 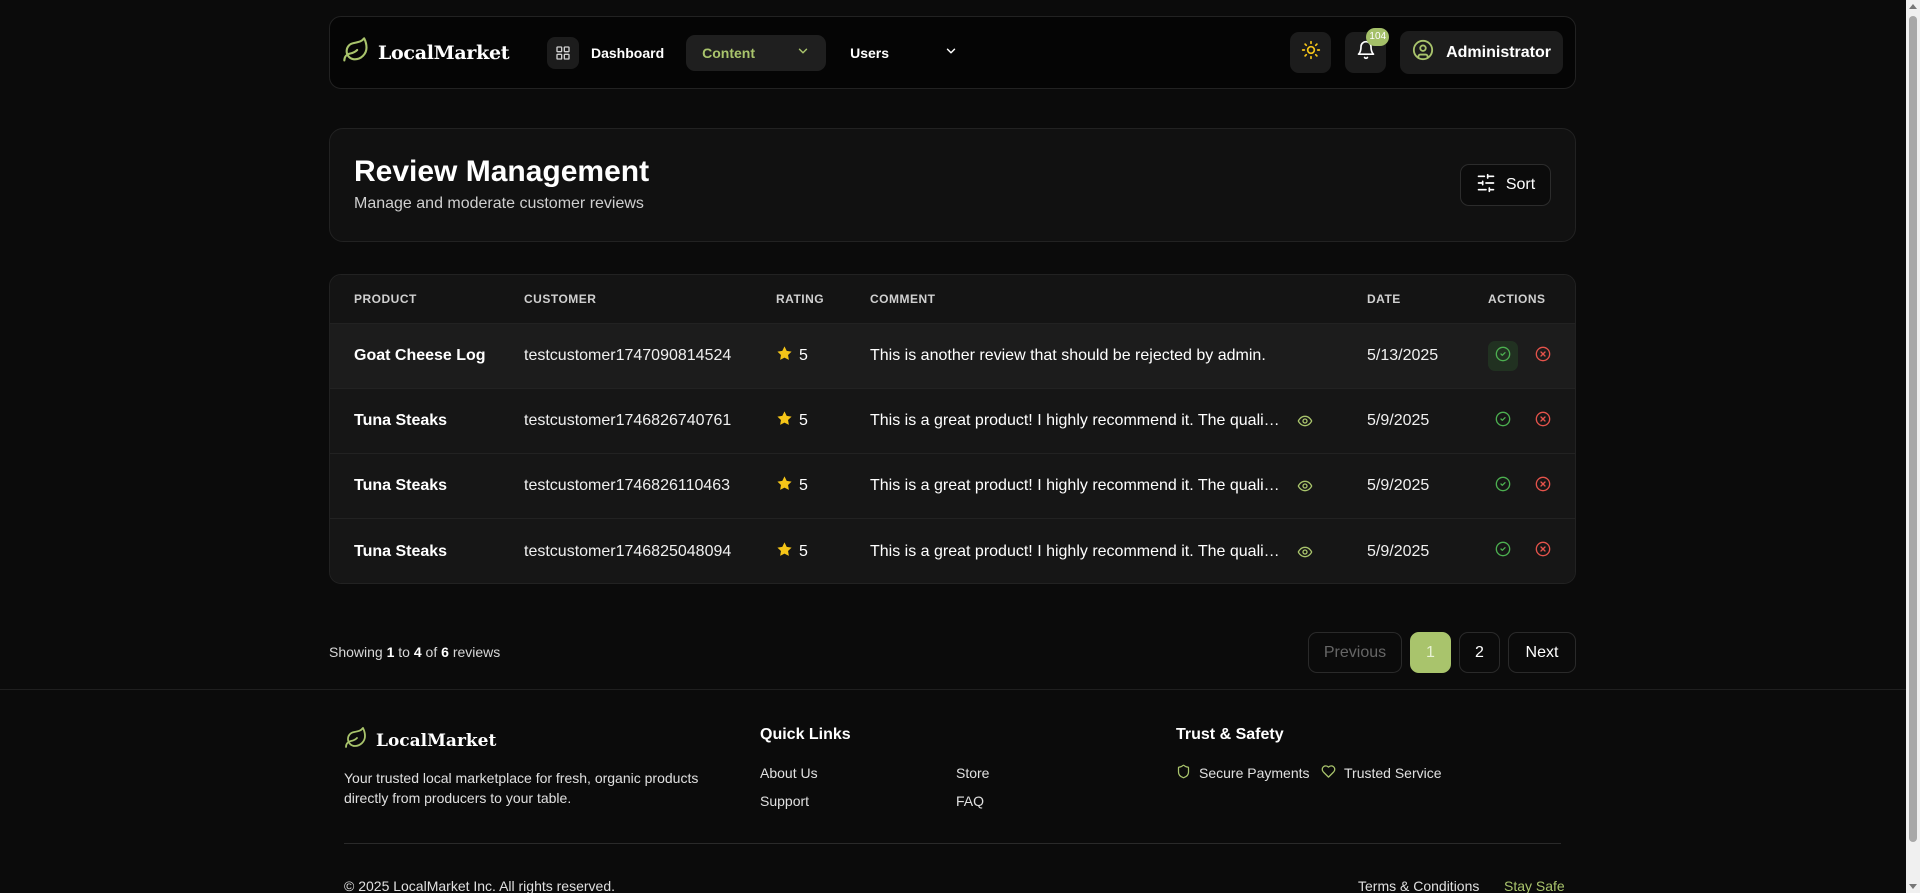 I want to click on footer-divider, so click(x=952, y=843).